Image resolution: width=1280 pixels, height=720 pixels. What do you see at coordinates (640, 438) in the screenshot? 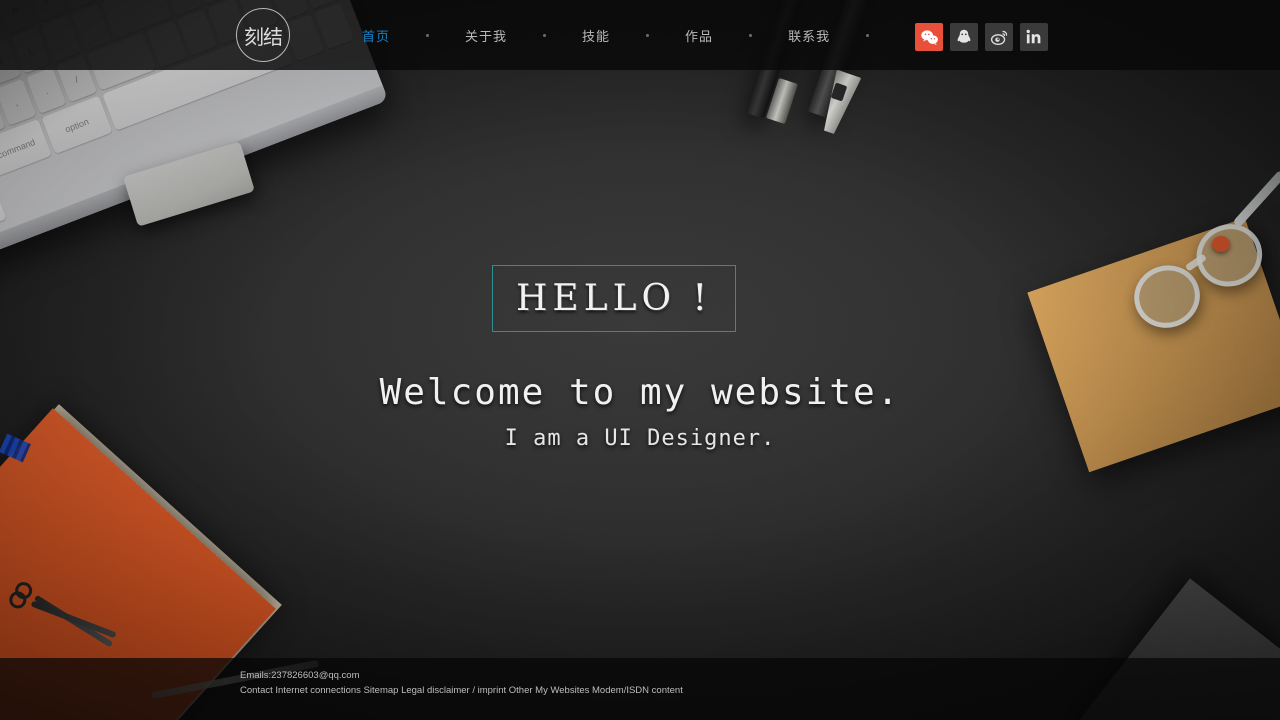
I see `hero-subheadline: I am a UI Designer.` at bounding box center [640, 438].